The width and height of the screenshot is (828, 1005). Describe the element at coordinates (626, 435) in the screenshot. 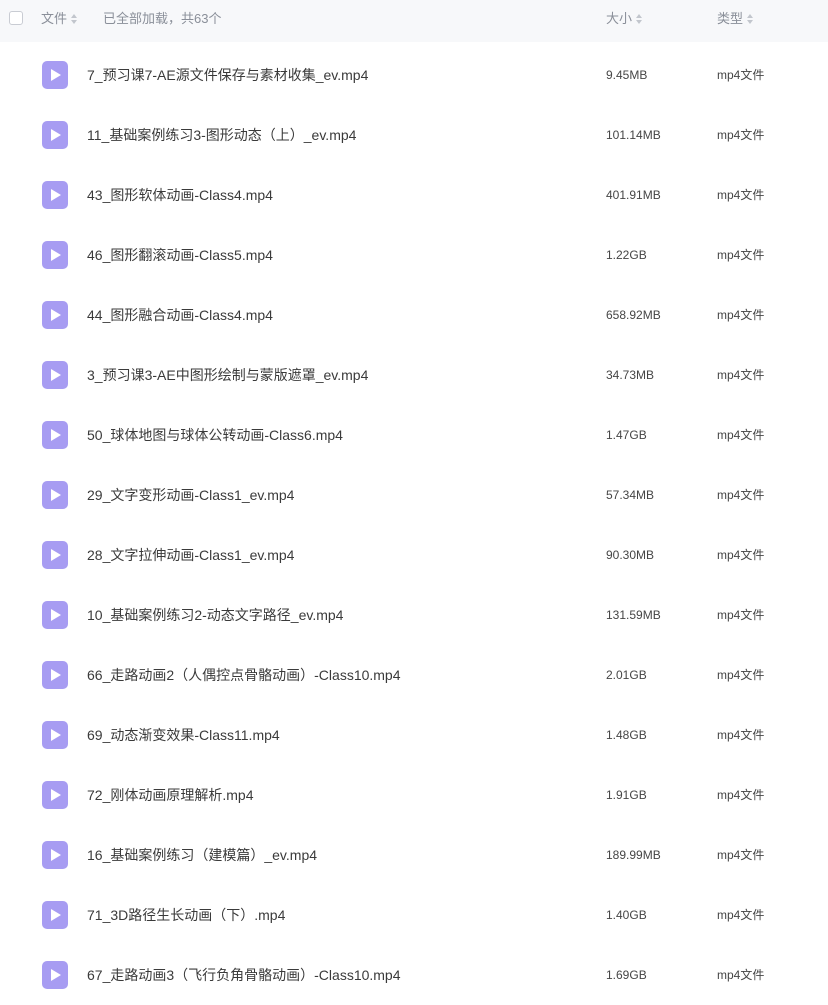

I see `file-size: 1.47GB` at that location.